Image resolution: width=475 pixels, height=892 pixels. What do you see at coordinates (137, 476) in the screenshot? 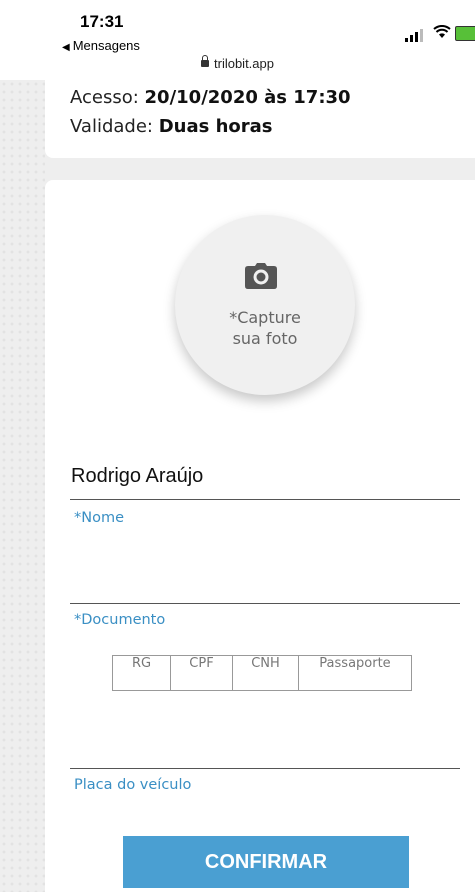
I see `name-input: Rodrigo Araújo` at bounding box center [137, 476].